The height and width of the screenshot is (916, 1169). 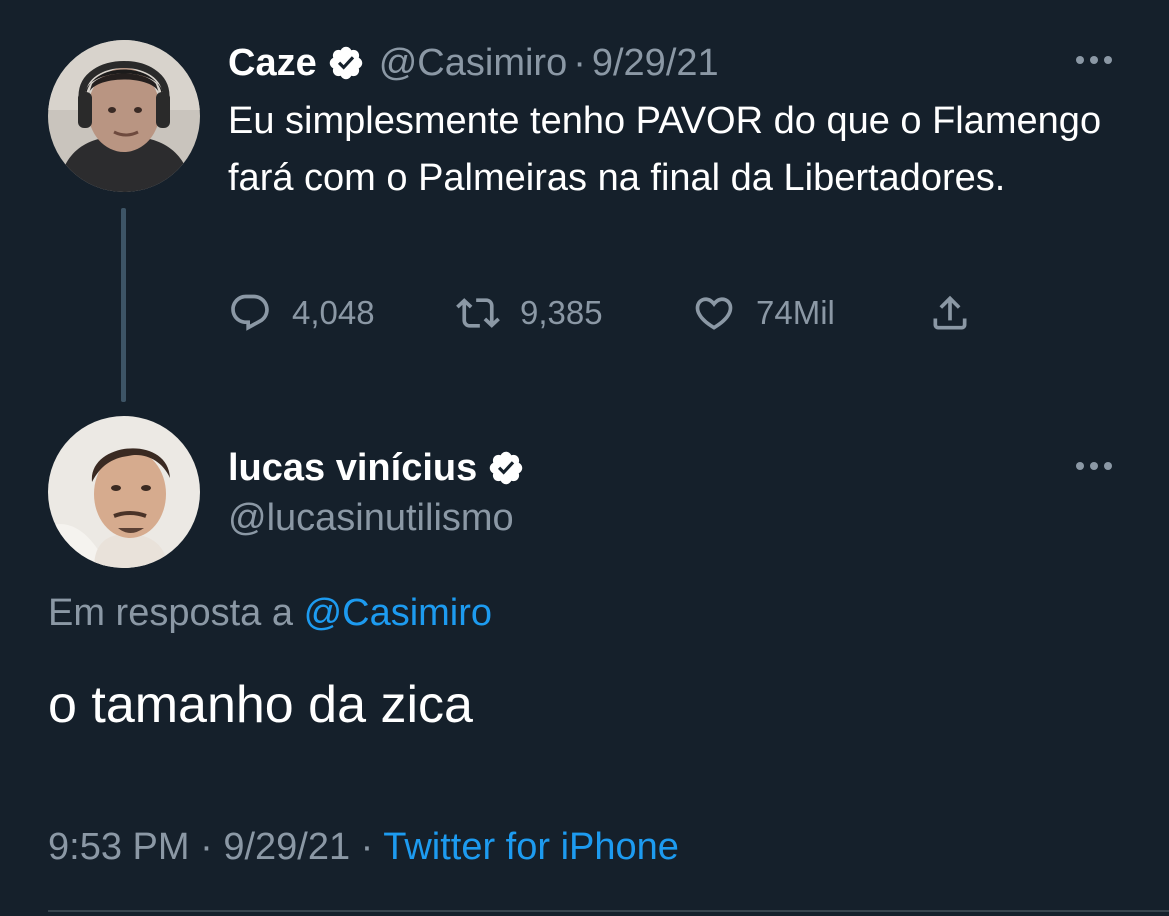 I want to click on like-button: 74Mil, so click(x=763, y=313).